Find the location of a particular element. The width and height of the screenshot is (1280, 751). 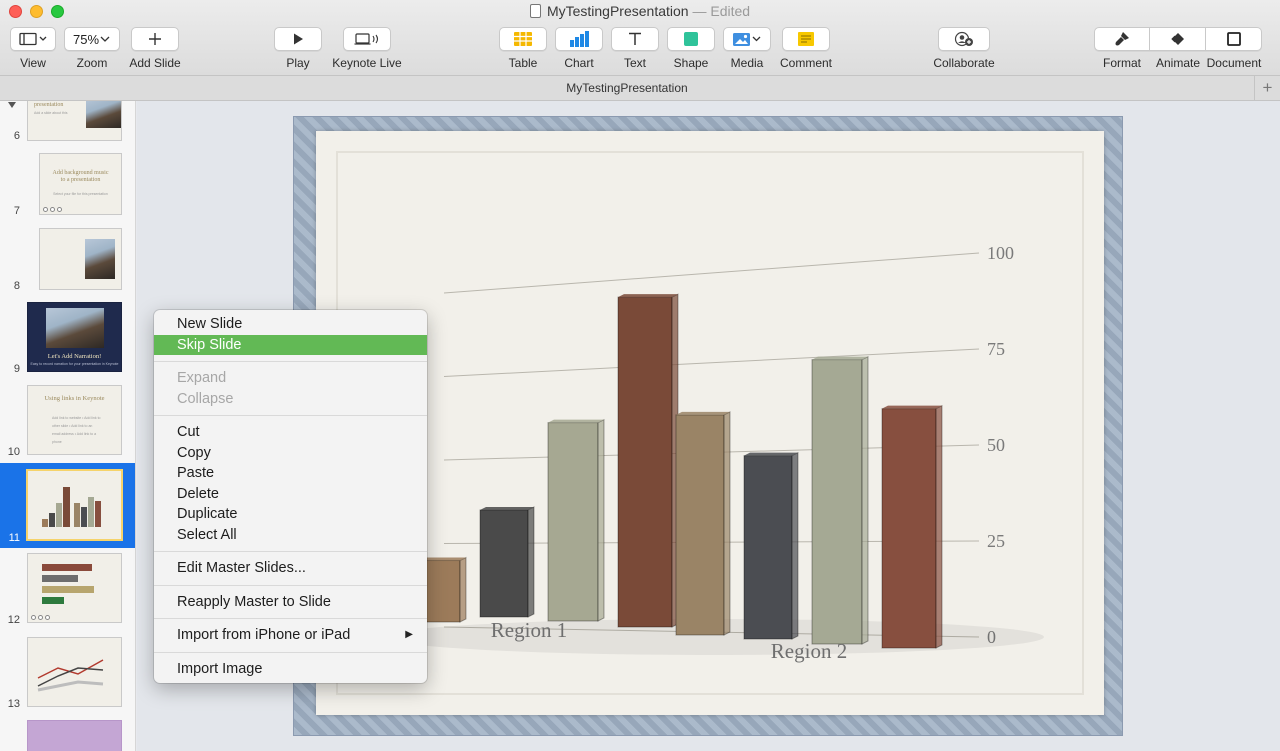

text-icon is located at coordinates (635, 38).